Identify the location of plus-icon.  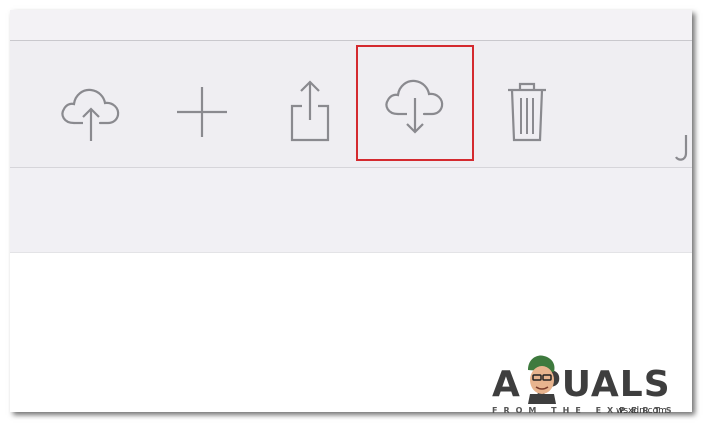
(202, 112).